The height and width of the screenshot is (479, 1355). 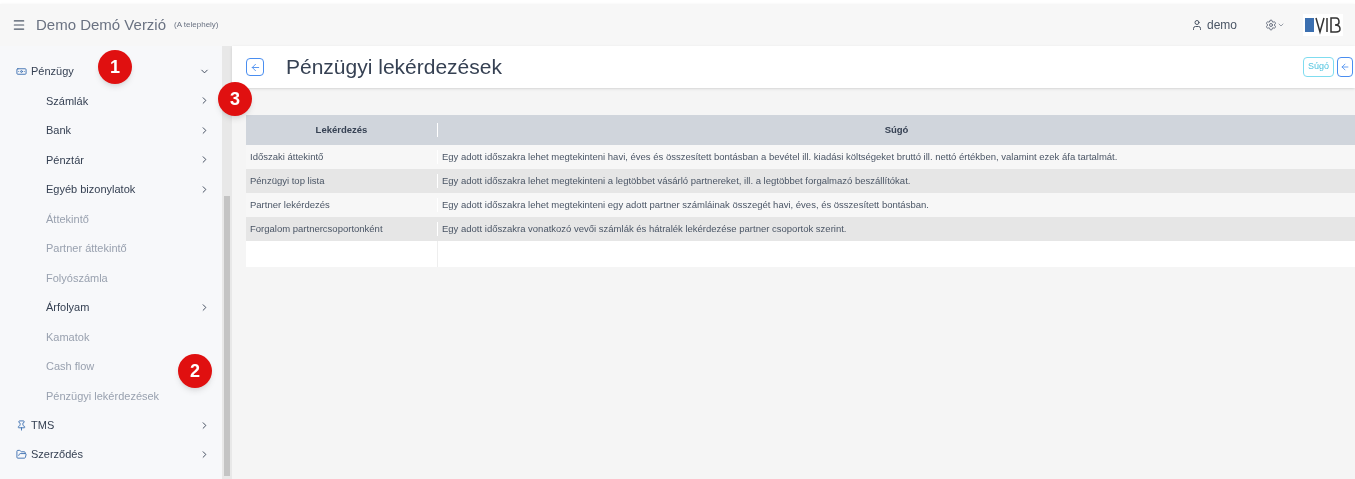 I want to click on table-cell: Partner lekérdezés, so click(x=342, y=205).